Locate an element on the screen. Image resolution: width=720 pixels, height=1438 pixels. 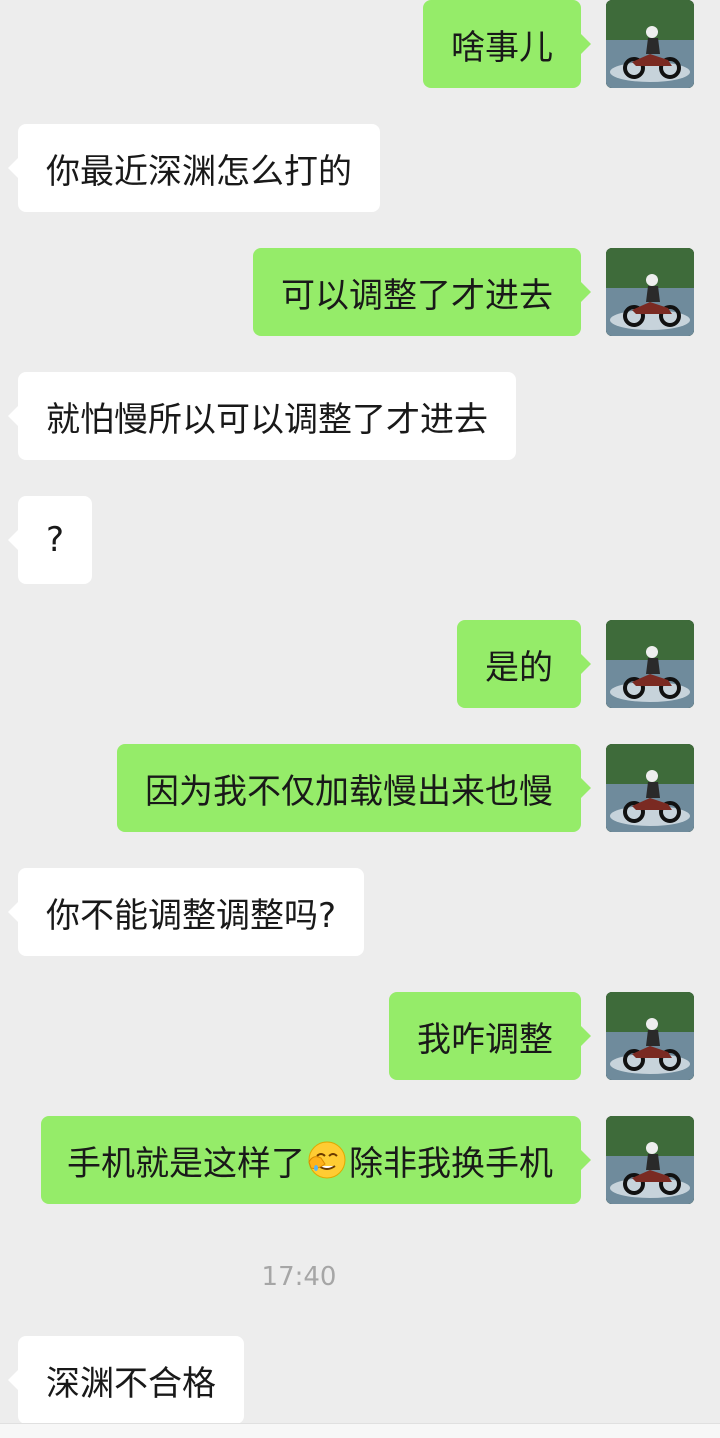
message-text: 我咋调整 is located at coordinates (485, 1039).